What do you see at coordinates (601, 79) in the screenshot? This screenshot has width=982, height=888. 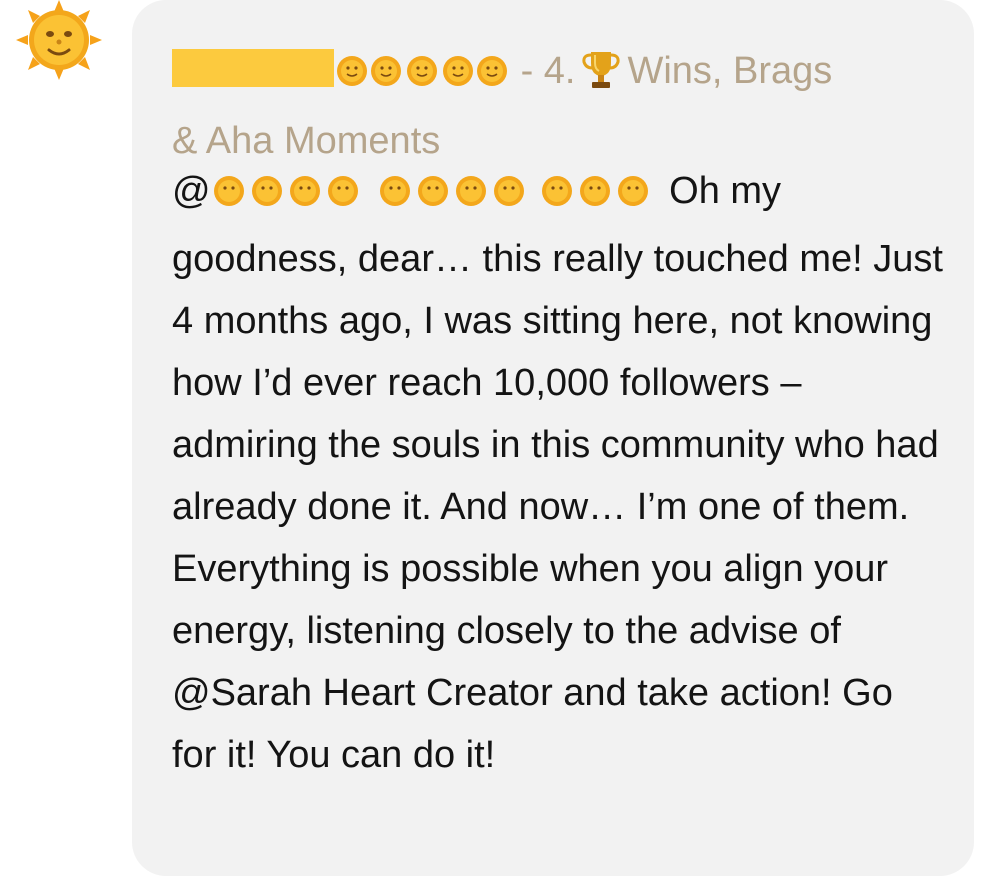 I see `trophy-icon` at bounding box center [601, 79].